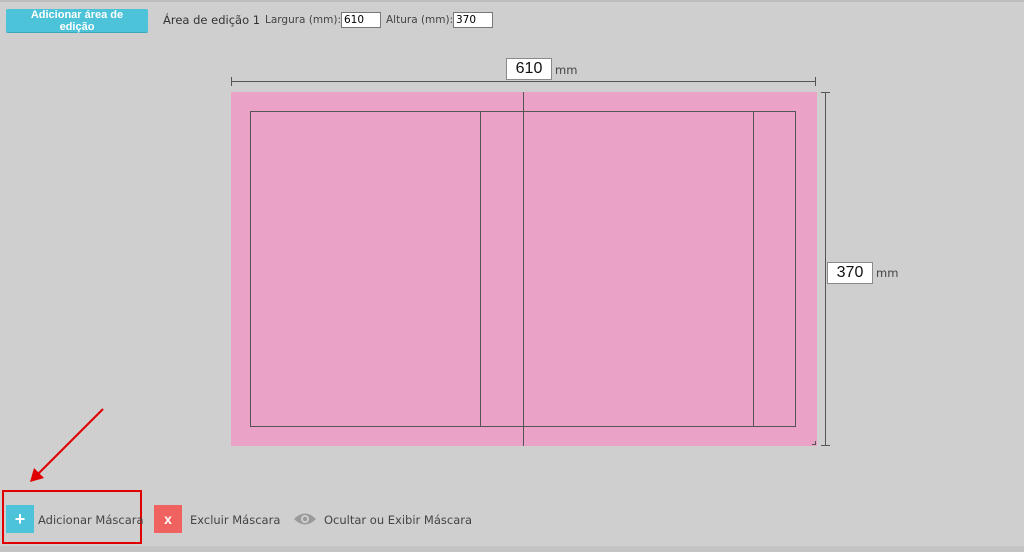 The image size is (1024, 552). Describe the element at coordinates (235, 520) in the screenshot. I see `delete-mask-button: Excluir Máscara` at that location.